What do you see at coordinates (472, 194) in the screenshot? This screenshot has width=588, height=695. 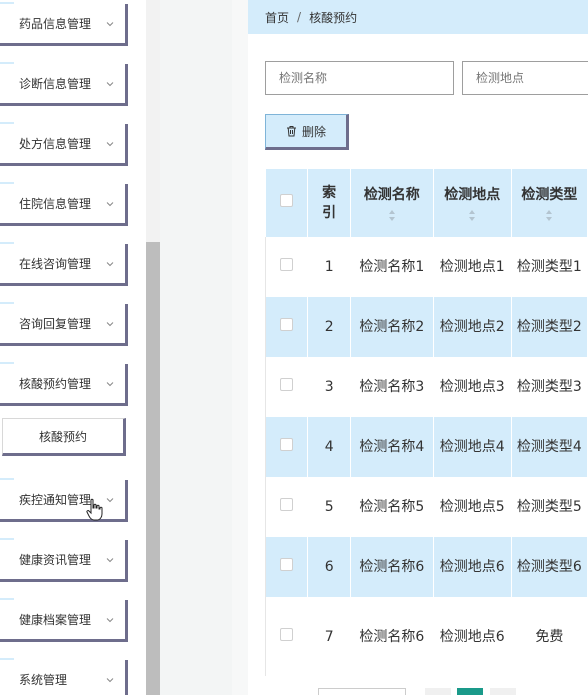 I see `header-location-label: 检测地点` at bounding box center [472, 194].